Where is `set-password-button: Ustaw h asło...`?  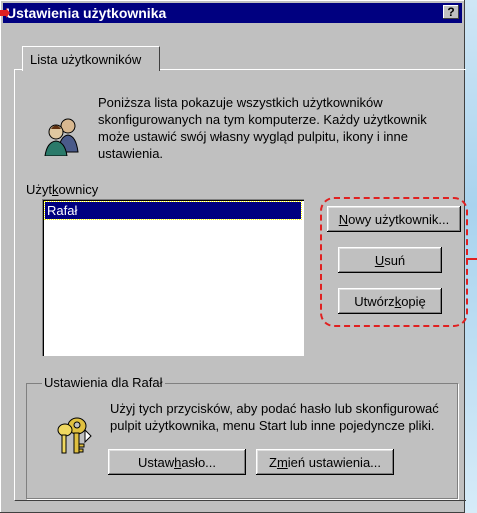
set-password-button: Ustaw h asło... is located at coordinates (177, 462).